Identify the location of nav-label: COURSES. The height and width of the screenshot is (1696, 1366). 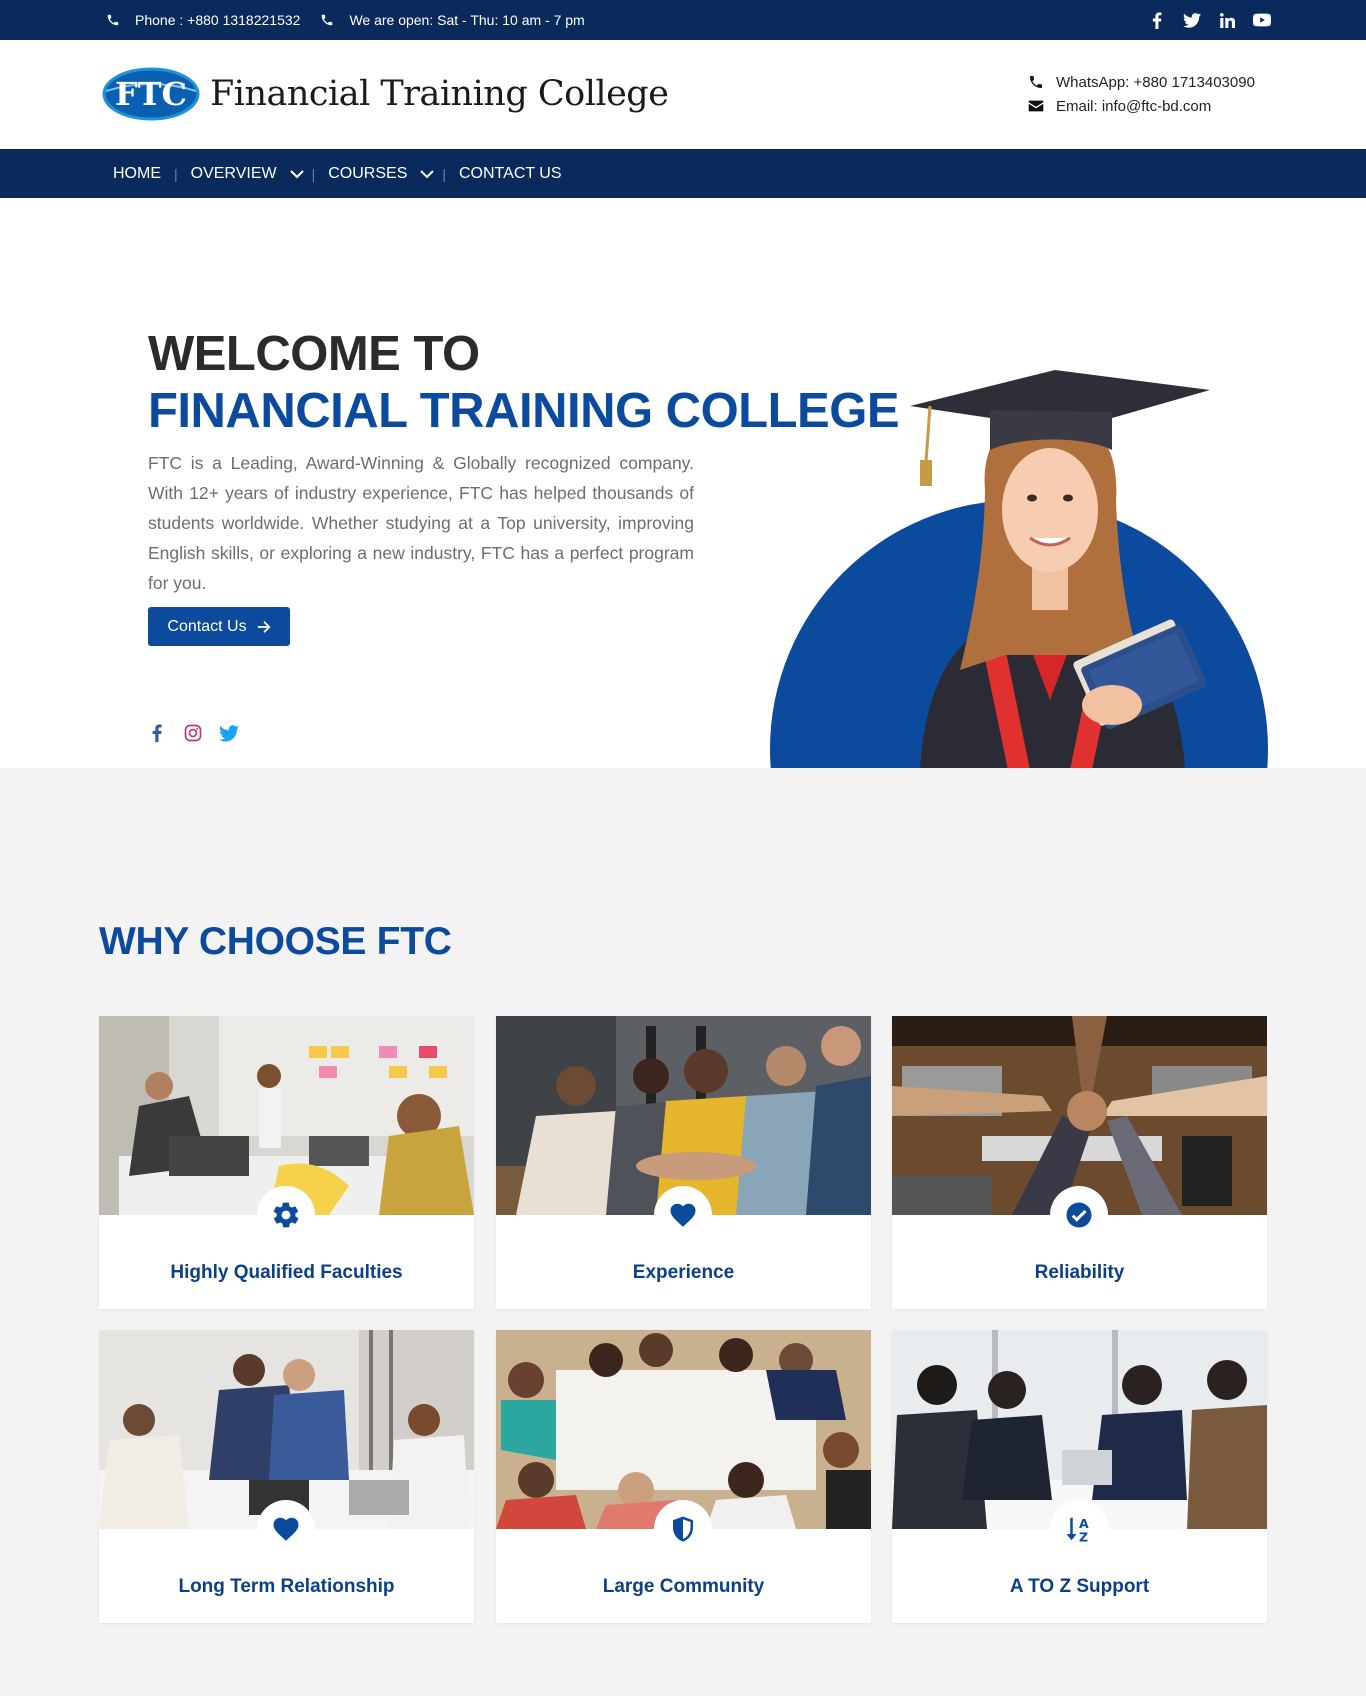
(368, 173).